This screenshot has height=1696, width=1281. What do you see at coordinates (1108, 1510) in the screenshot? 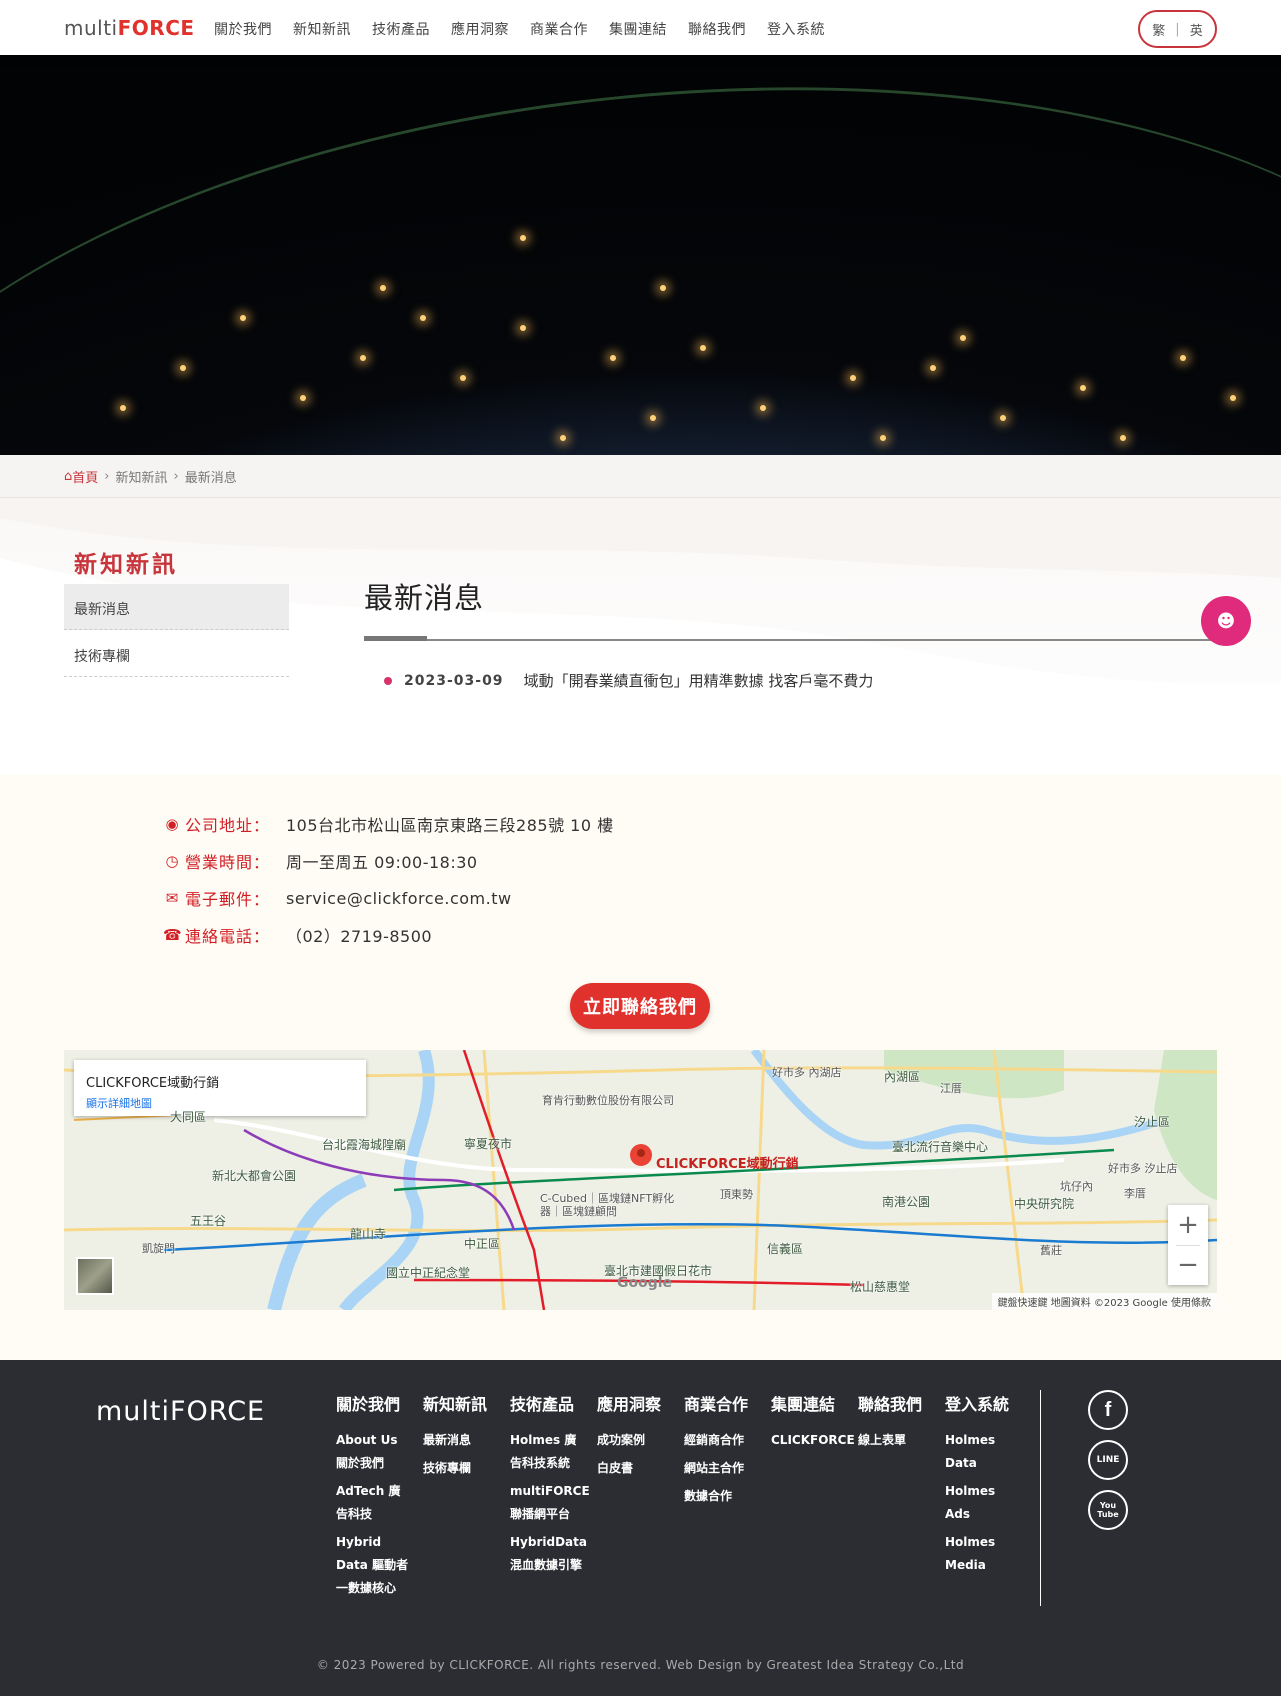
I see `youtube-icon: You Tube` at bounding box center [1108, 1510].